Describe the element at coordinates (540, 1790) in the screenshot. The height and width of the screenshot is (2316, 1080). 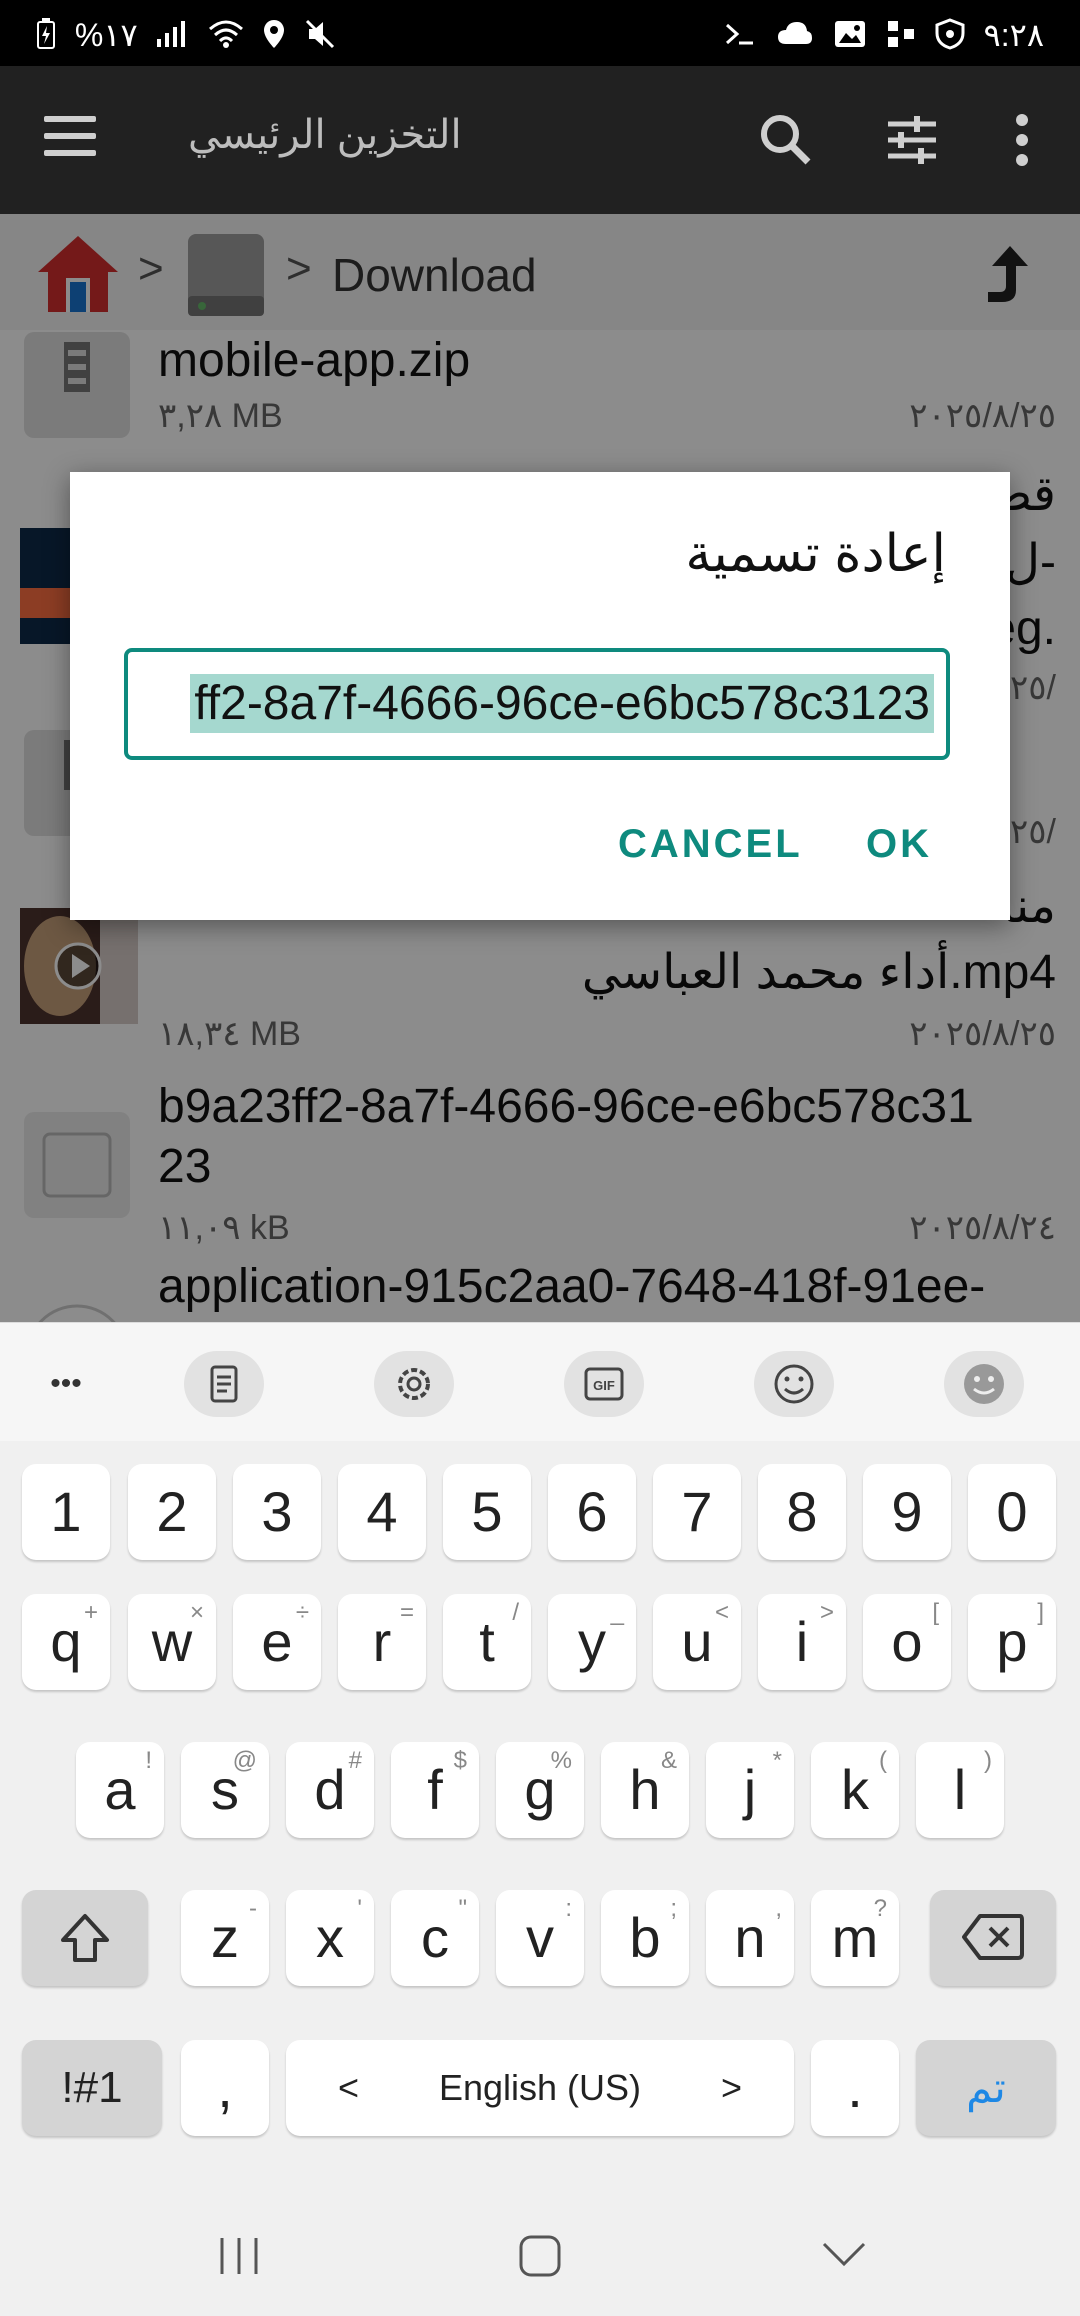
I see `key-g: % g` at that location.